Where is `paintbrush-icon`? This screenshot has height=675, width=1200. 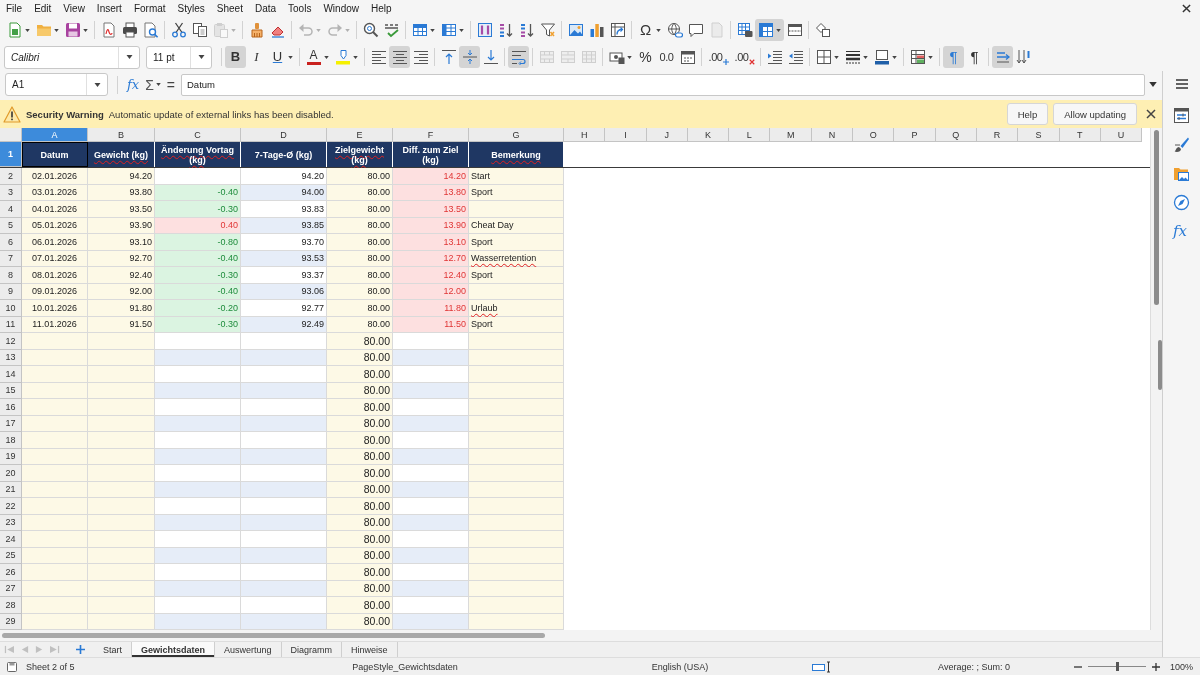 paintbrush-icon is located at coordinates (1181, 144).